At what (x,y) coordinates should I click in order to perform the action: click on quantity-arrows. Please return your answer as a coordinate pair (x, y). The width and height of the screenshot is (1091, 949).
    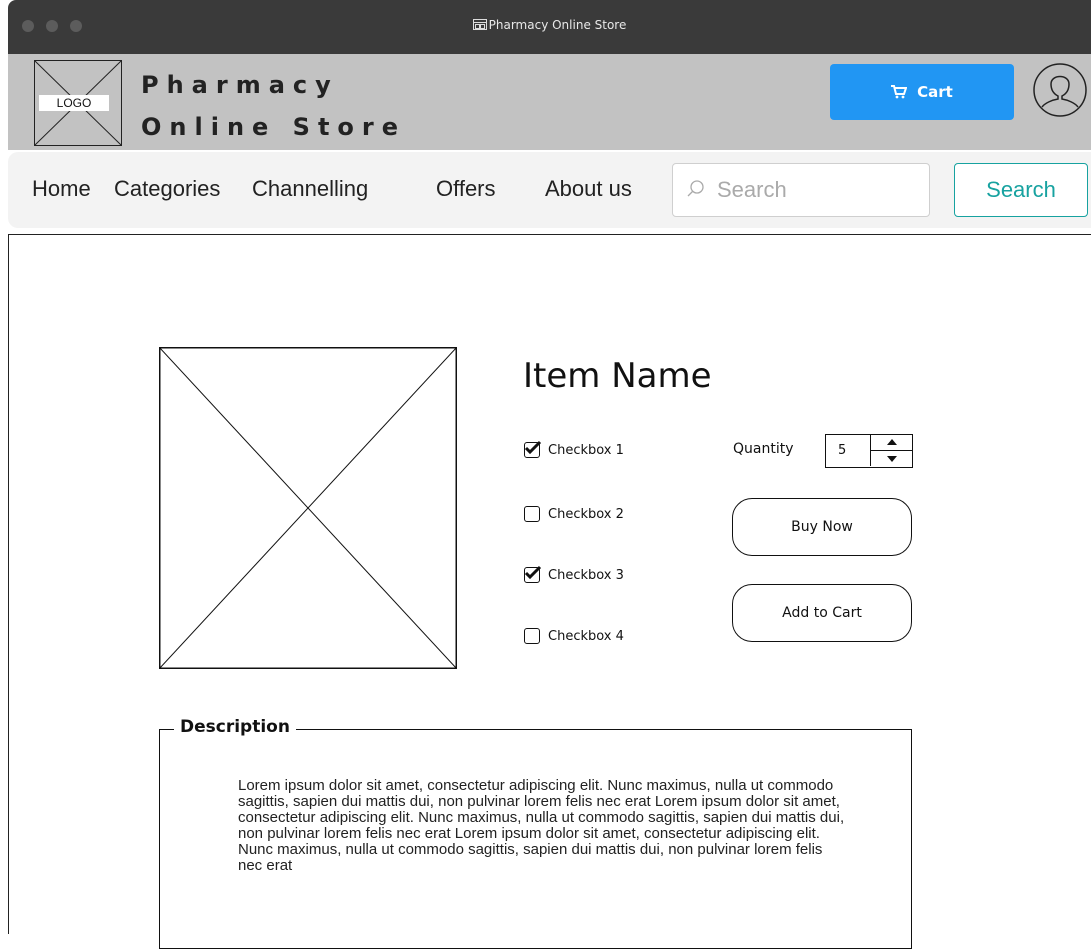
    Looking at the image, I should click on (891, 450).